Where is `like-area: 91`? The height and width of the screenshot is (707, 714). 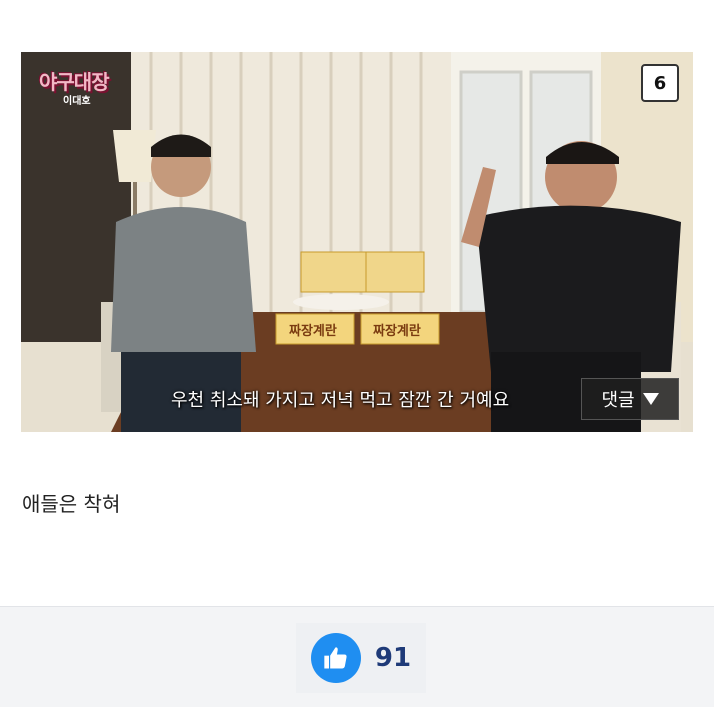 like-area: 91 is located at coordinates (361, 658).